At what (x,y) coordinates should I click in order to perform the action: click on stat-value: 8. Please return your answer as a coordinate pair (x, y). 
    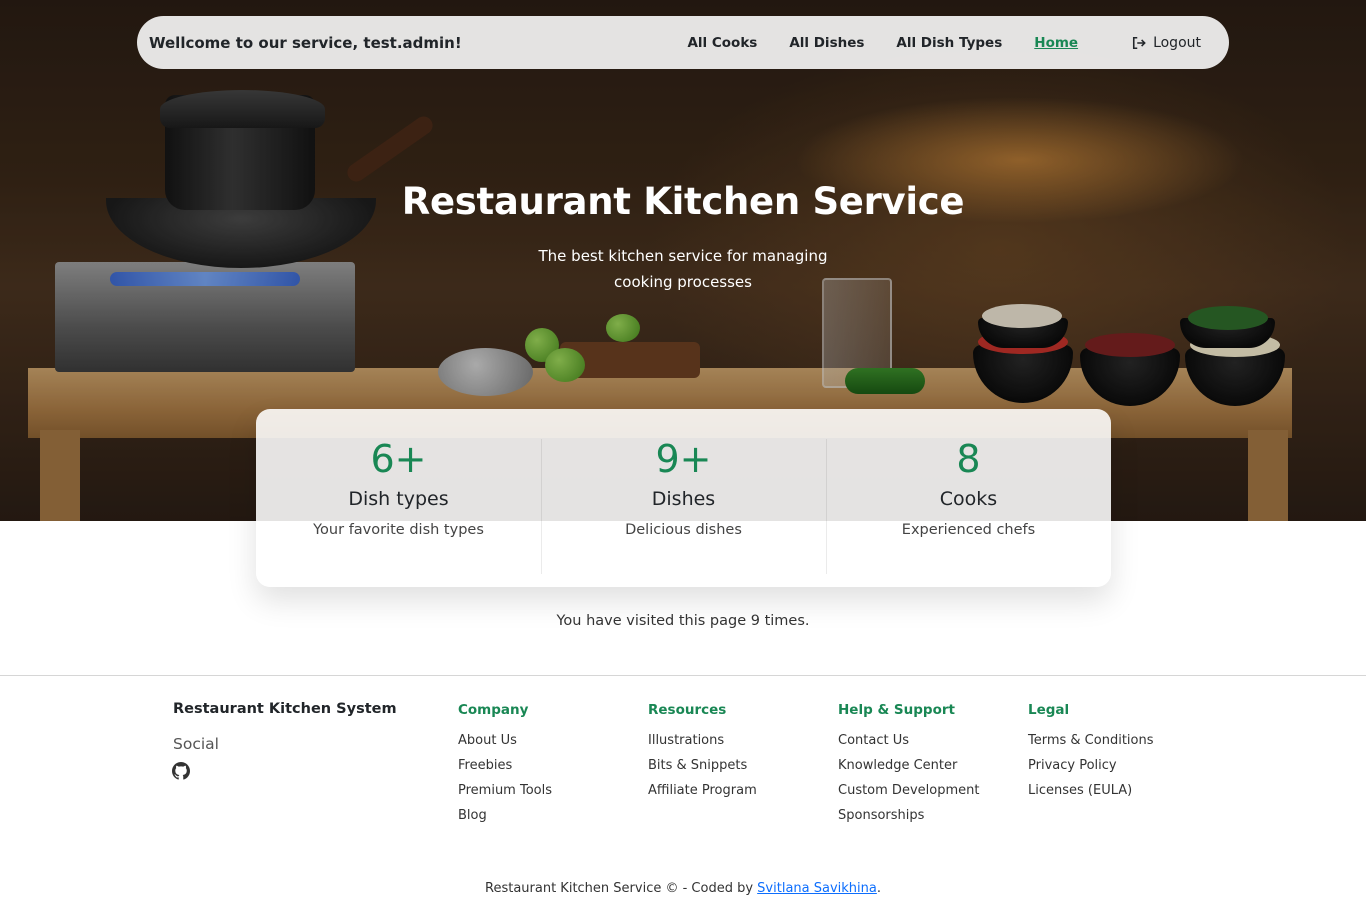
    Looking at the image, I should click on (968, 459).